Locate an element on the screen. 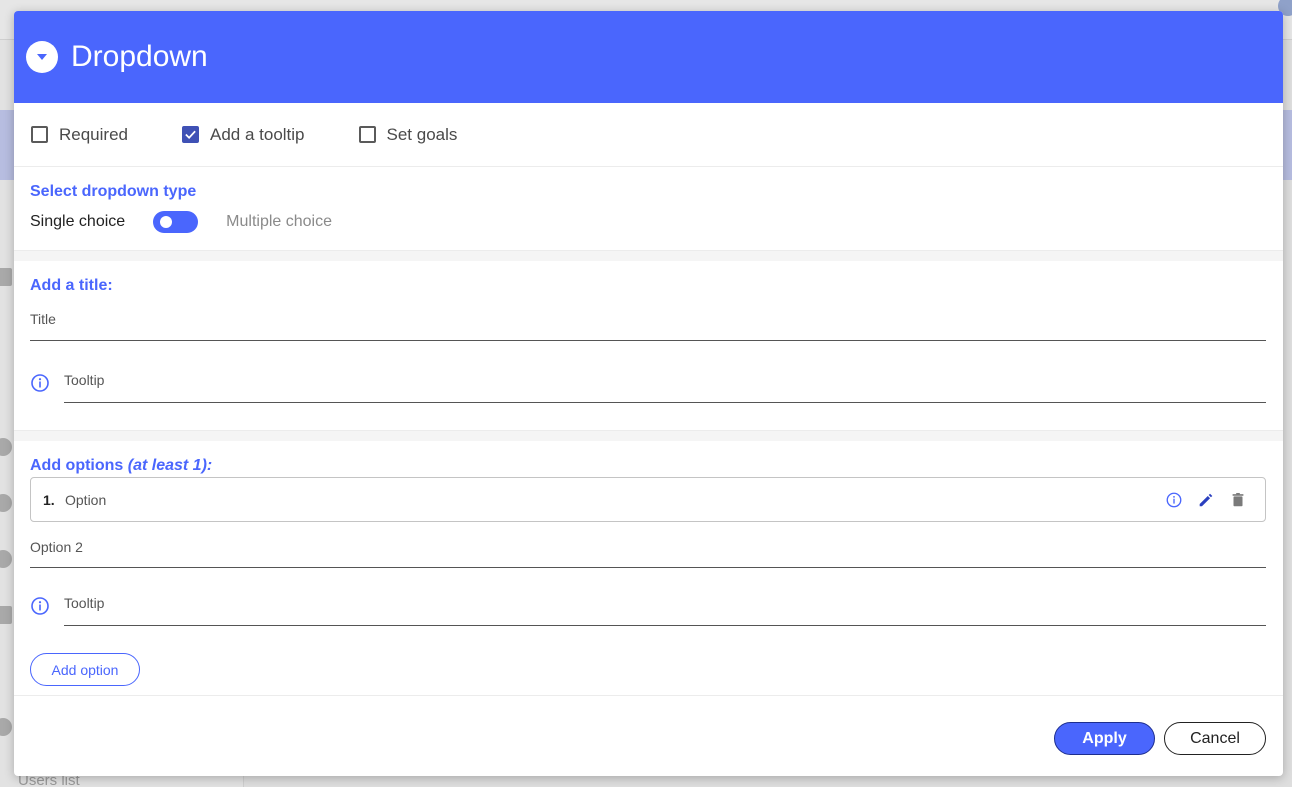  modal-title: Dropdown is located at coordinates (139, 56).